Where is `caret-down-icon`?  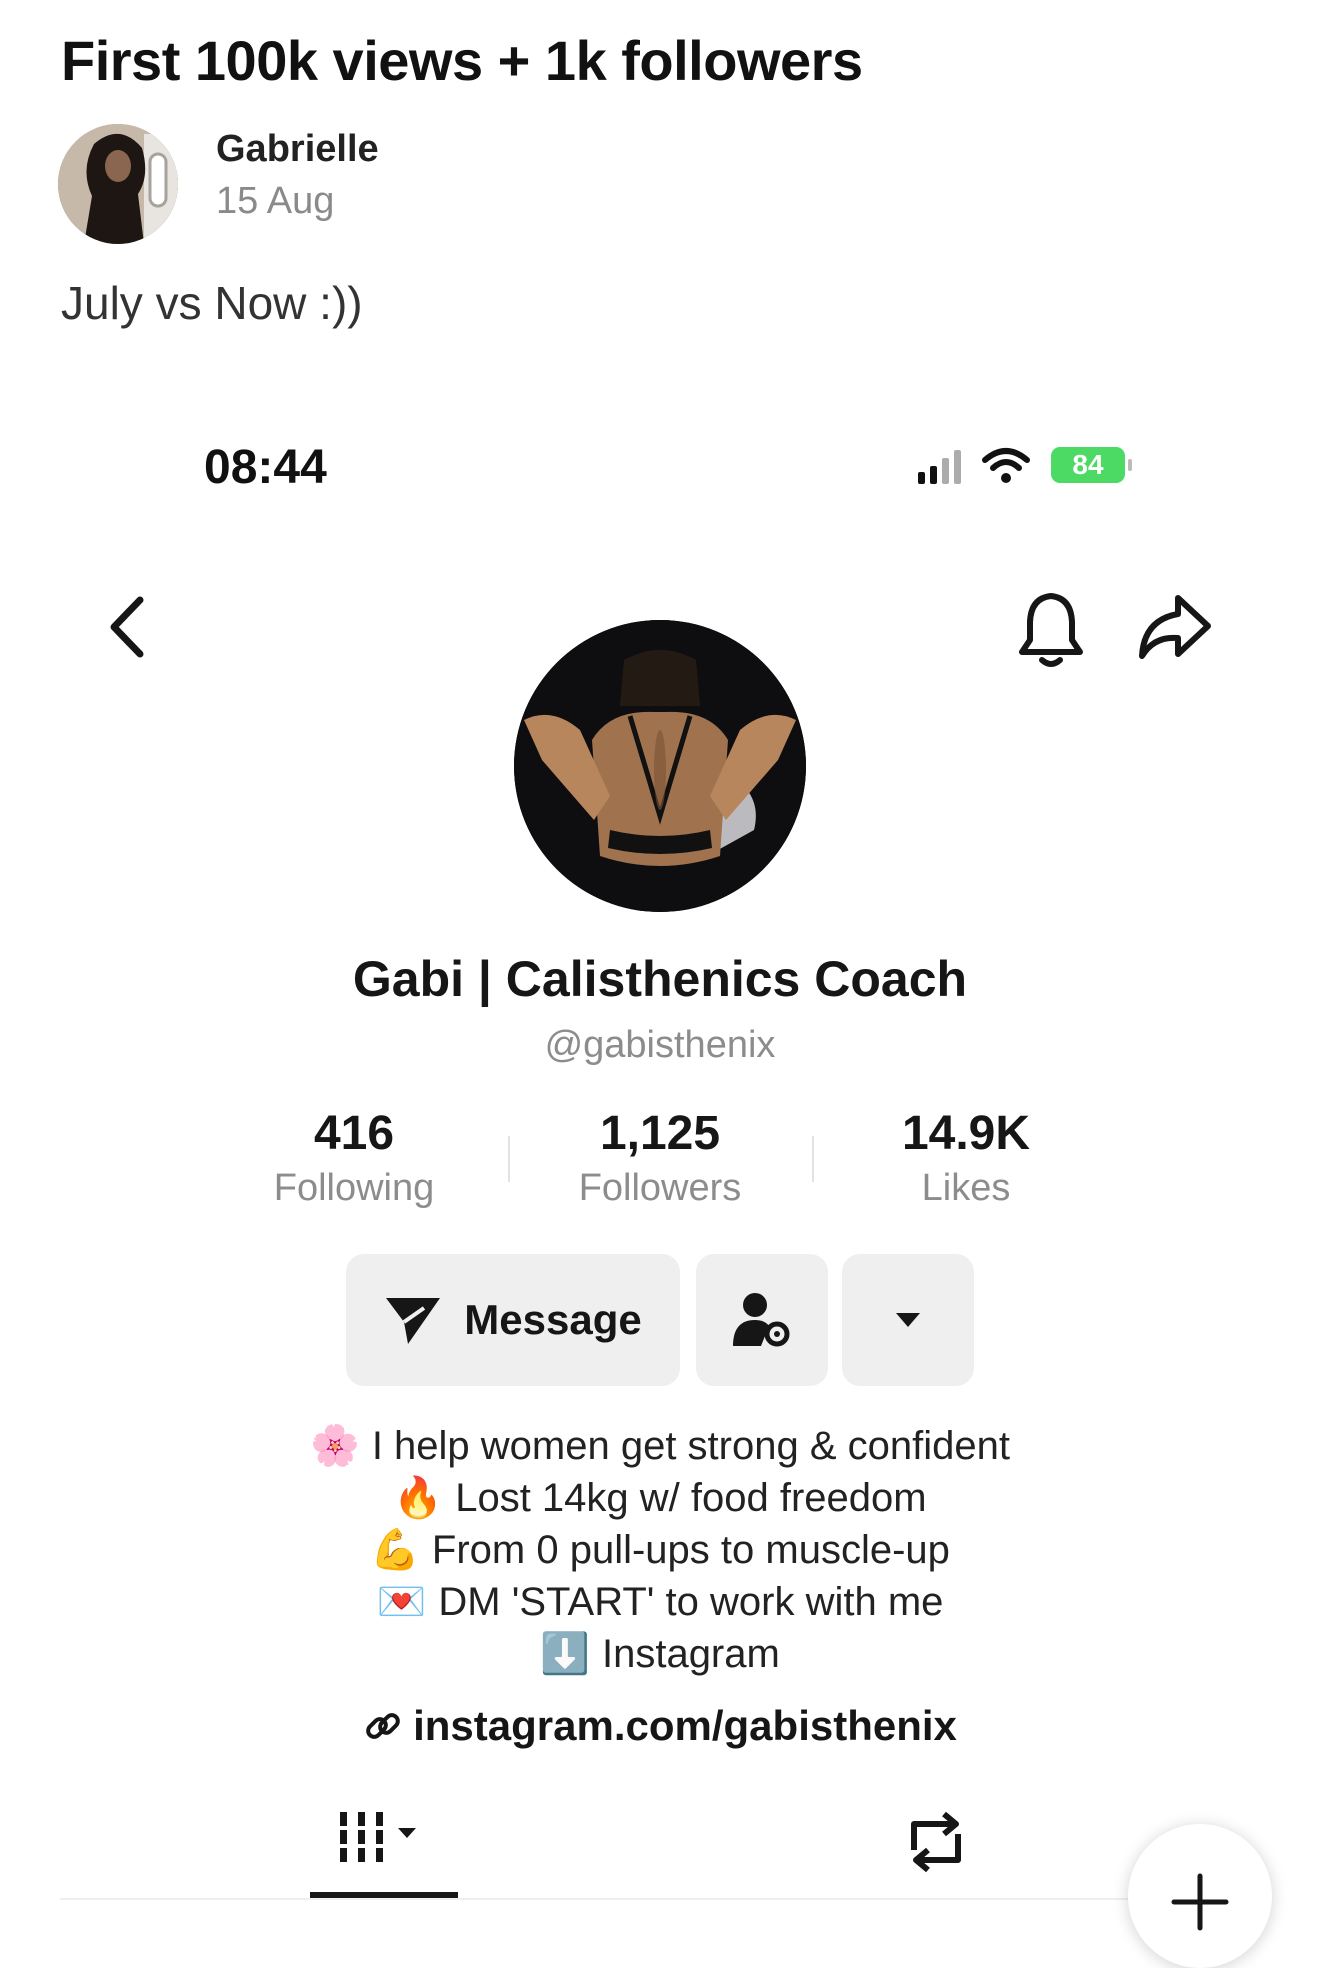
caret-down-icon is located at coordinates (908, 1320).